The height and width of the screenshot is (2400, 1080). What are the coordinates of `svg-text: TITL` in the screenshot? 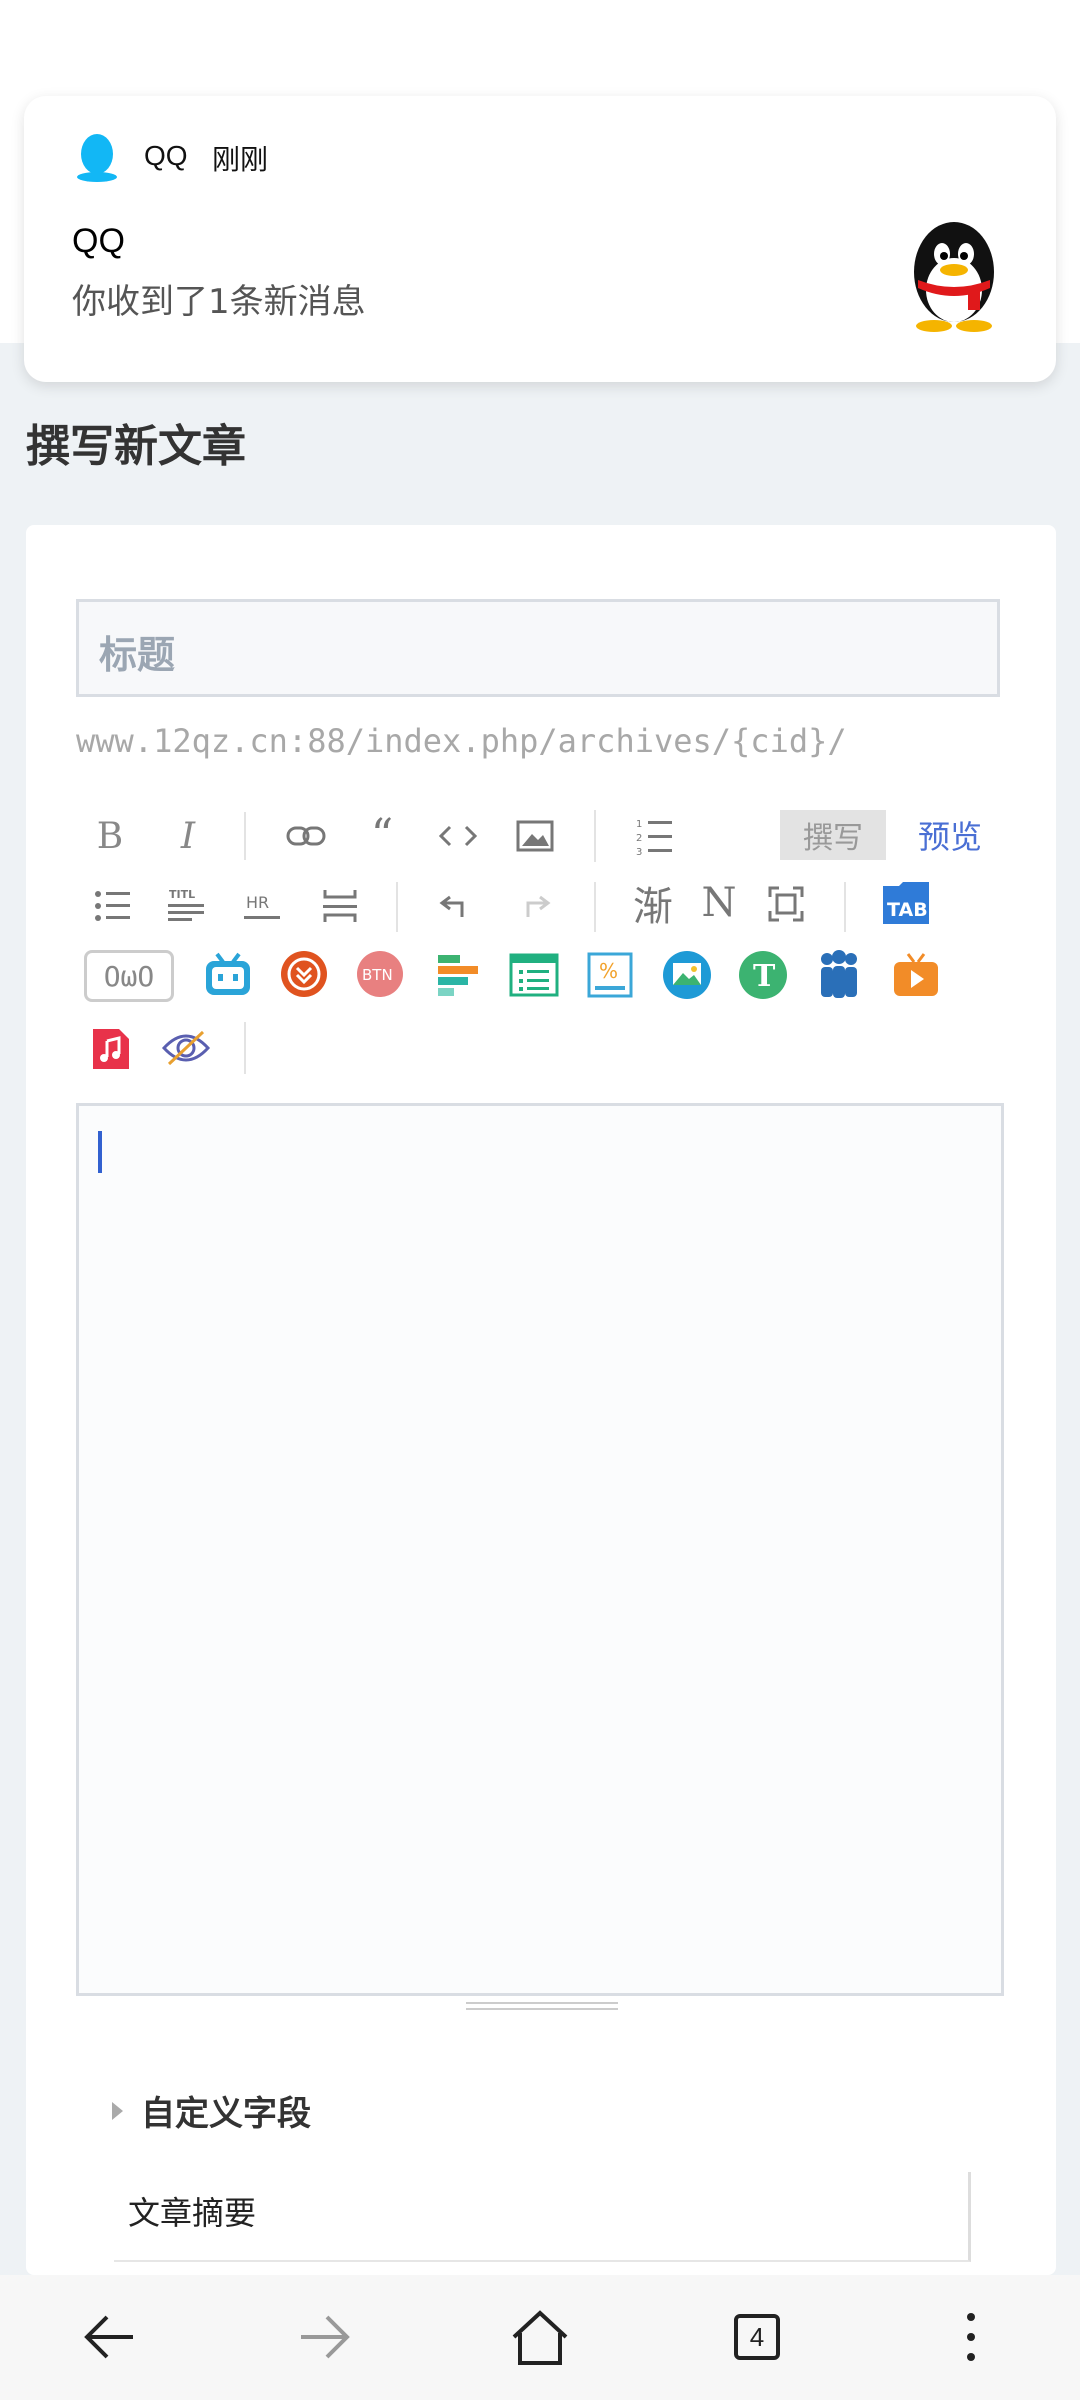 It's located at (182, 894).